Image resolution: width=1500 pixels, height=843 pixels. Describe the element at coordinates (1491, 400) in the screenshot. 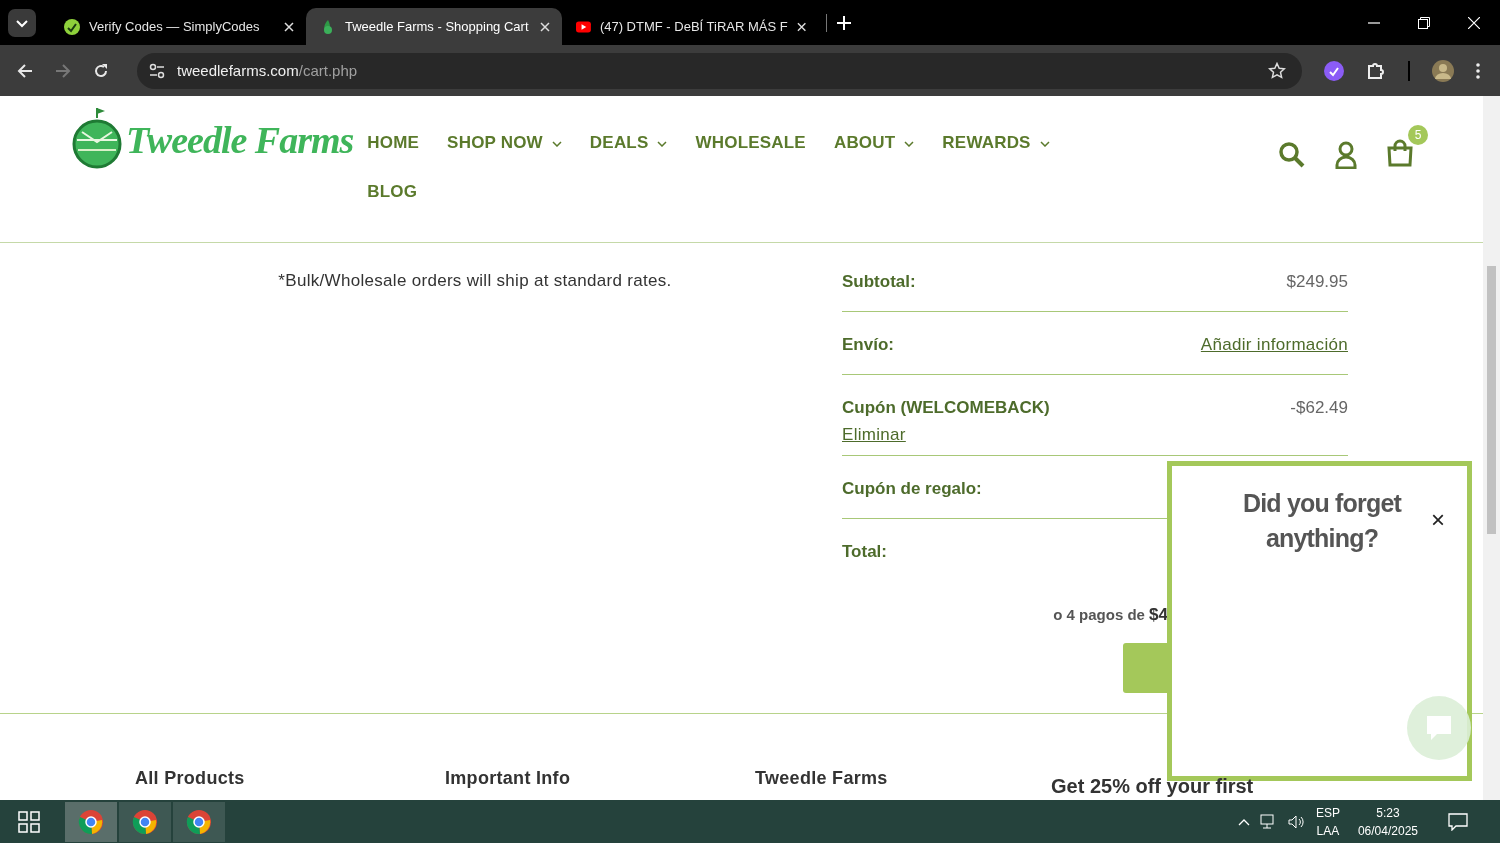

I see `scrollbar-thumb` at that location.